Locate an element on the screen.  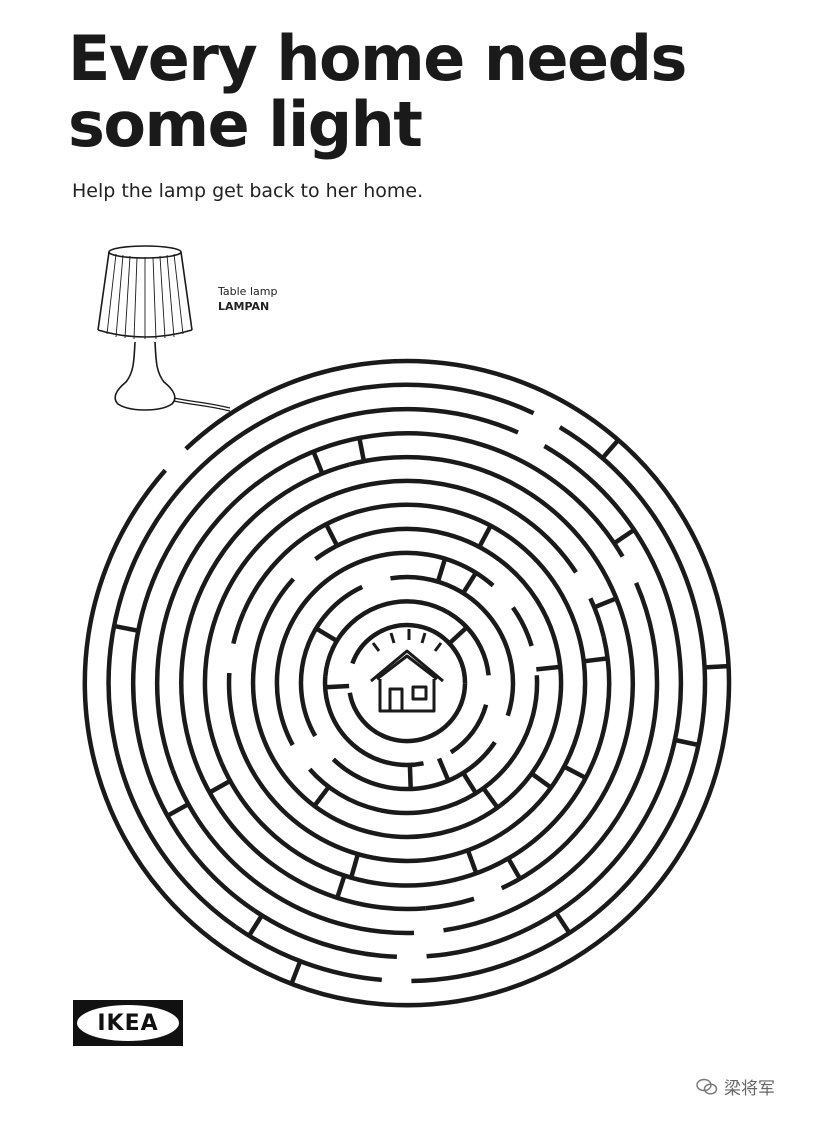
product-type: Table lamp is located at coordinates (248, 291).